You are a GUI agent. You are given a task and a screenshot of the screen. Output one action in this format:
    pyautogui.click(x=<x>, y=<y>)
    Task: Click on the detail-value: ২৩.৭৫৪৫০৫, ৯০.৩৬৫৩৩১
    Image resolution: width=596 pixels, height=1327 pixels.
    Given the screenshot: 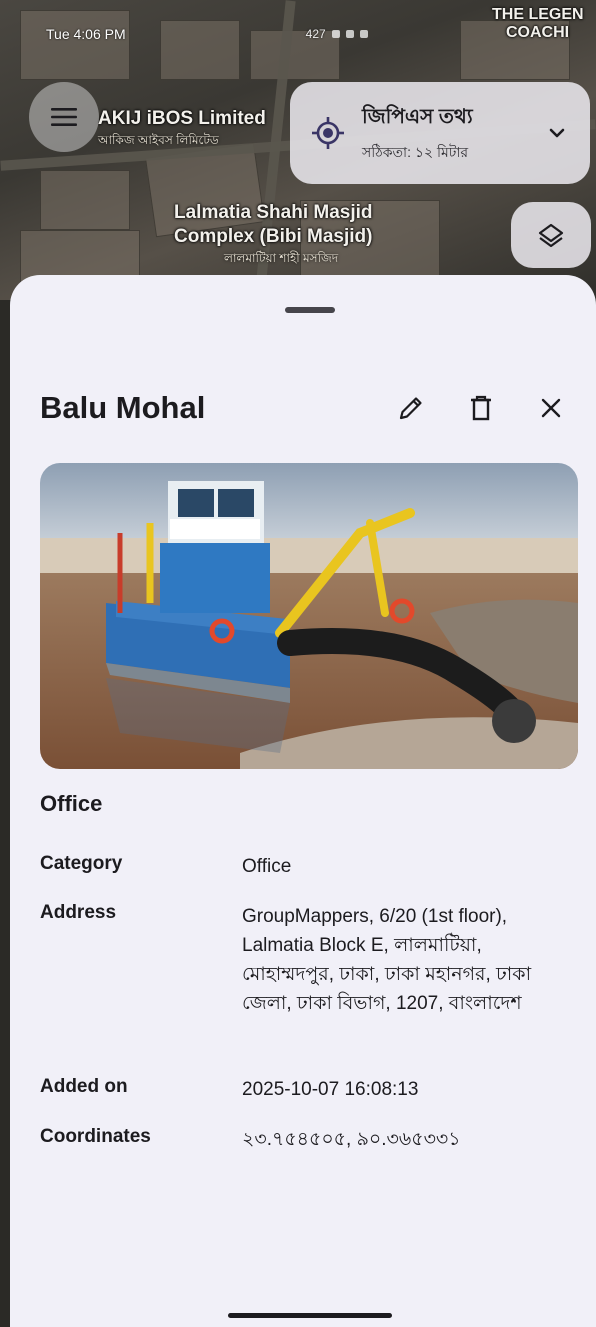 What is the action you would take?
    pyautogui.click(x=351, y=1139)
    